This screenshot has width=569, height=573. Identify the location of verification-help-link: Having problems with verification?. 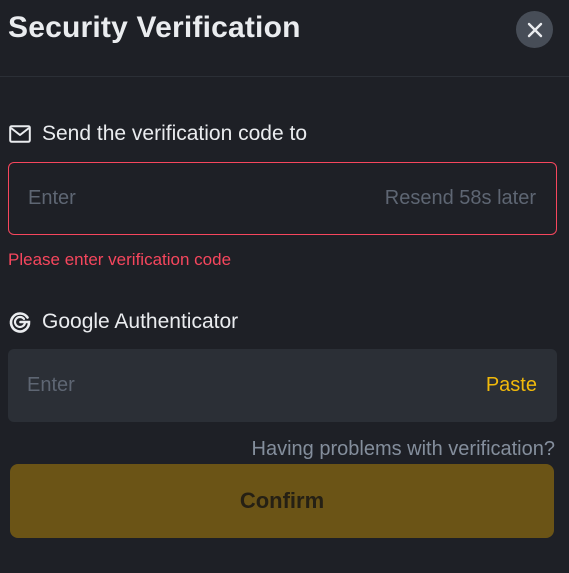
(403, 449).